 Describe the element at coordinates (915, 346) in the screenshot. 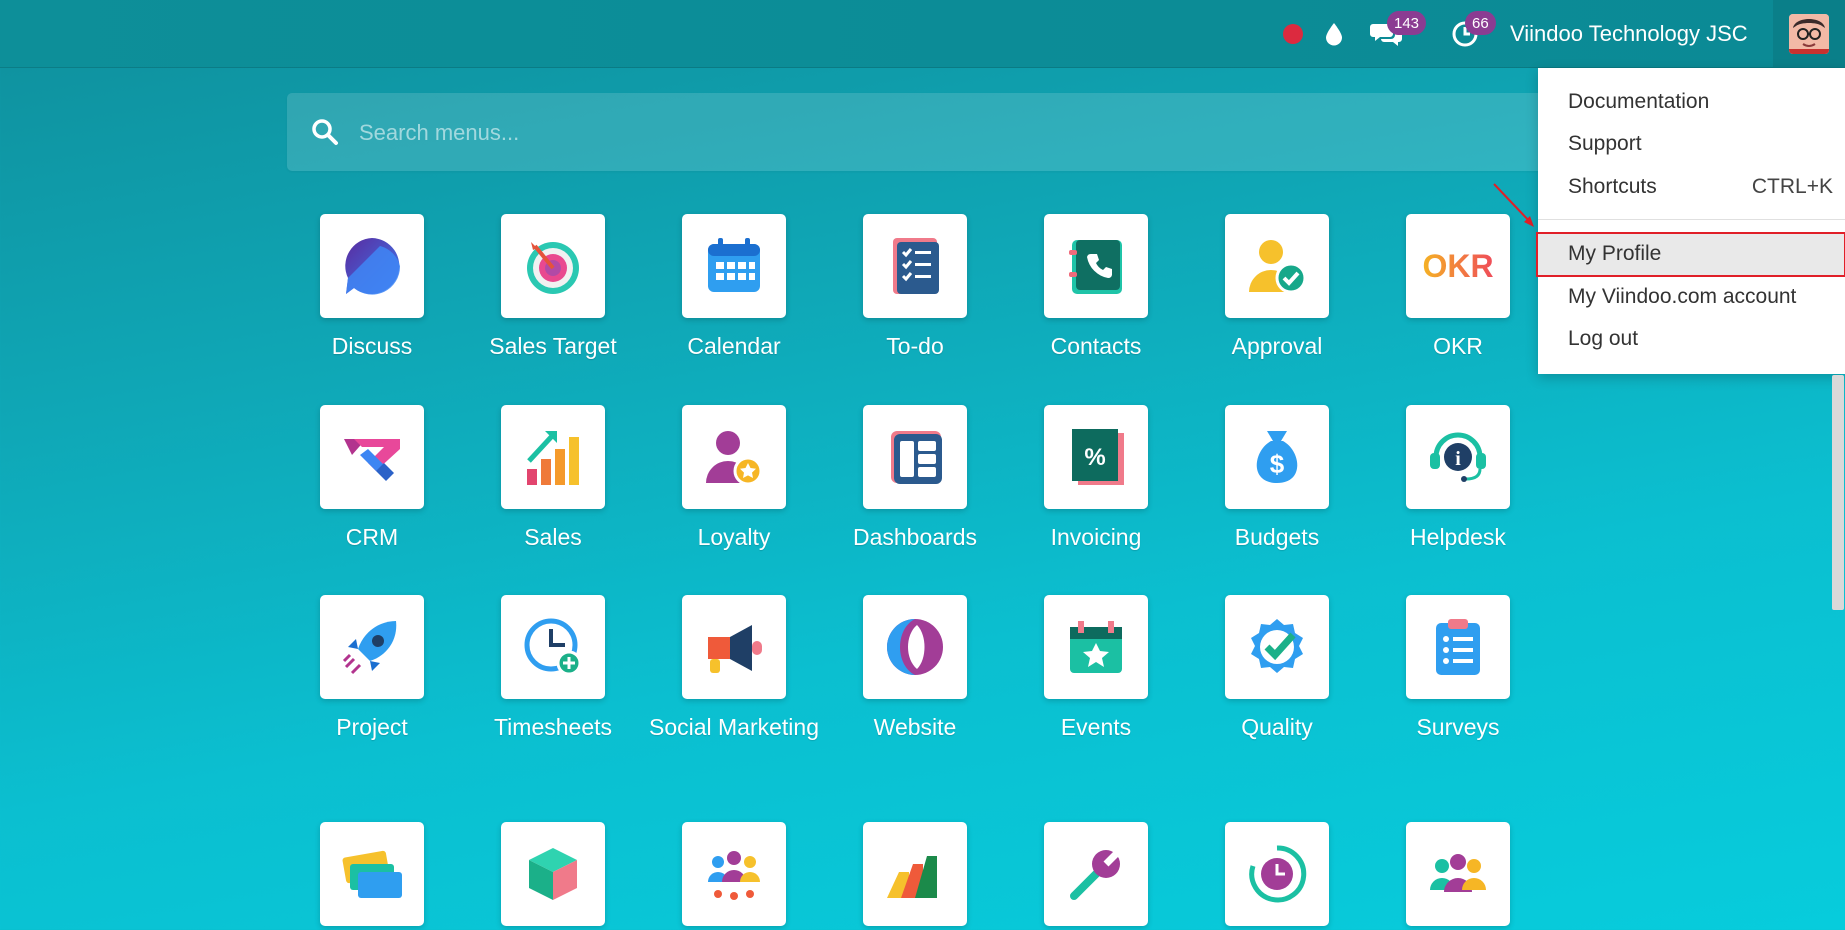

I see `app-label: To-do` at that location.